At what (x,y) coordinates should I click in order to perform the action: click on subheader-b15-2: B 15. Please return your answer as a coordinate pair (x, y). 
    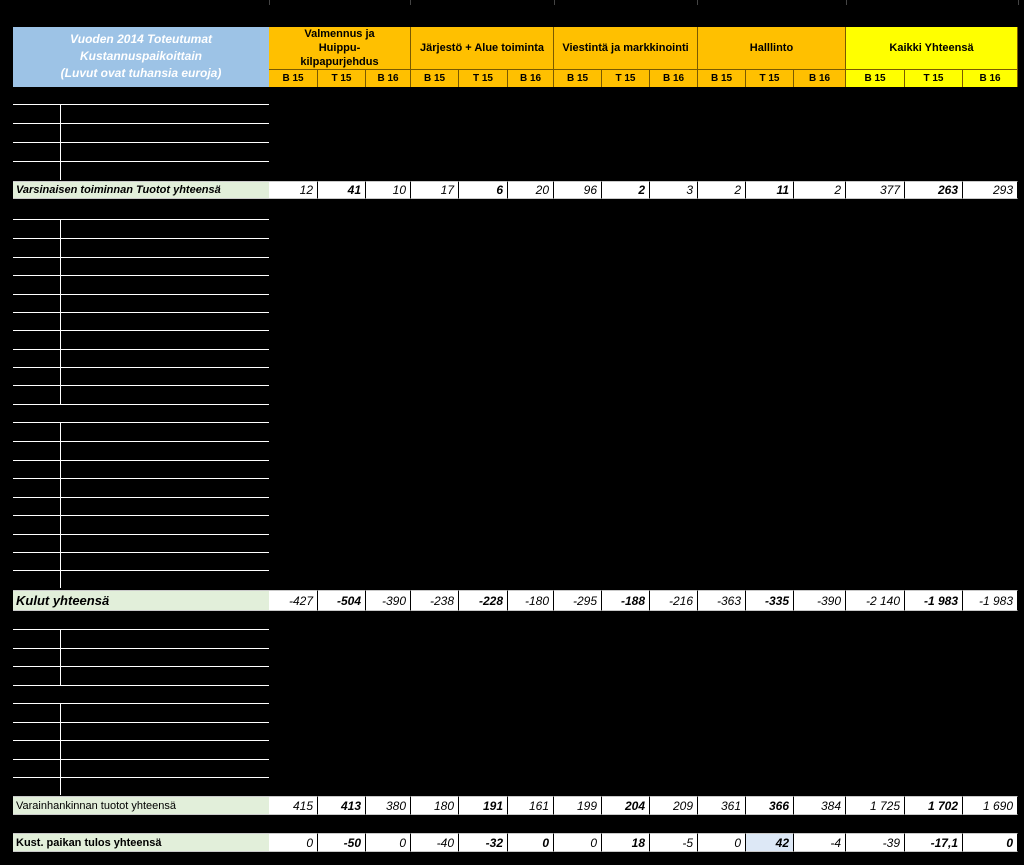
    Looking at the image, I should click on (578, 78).